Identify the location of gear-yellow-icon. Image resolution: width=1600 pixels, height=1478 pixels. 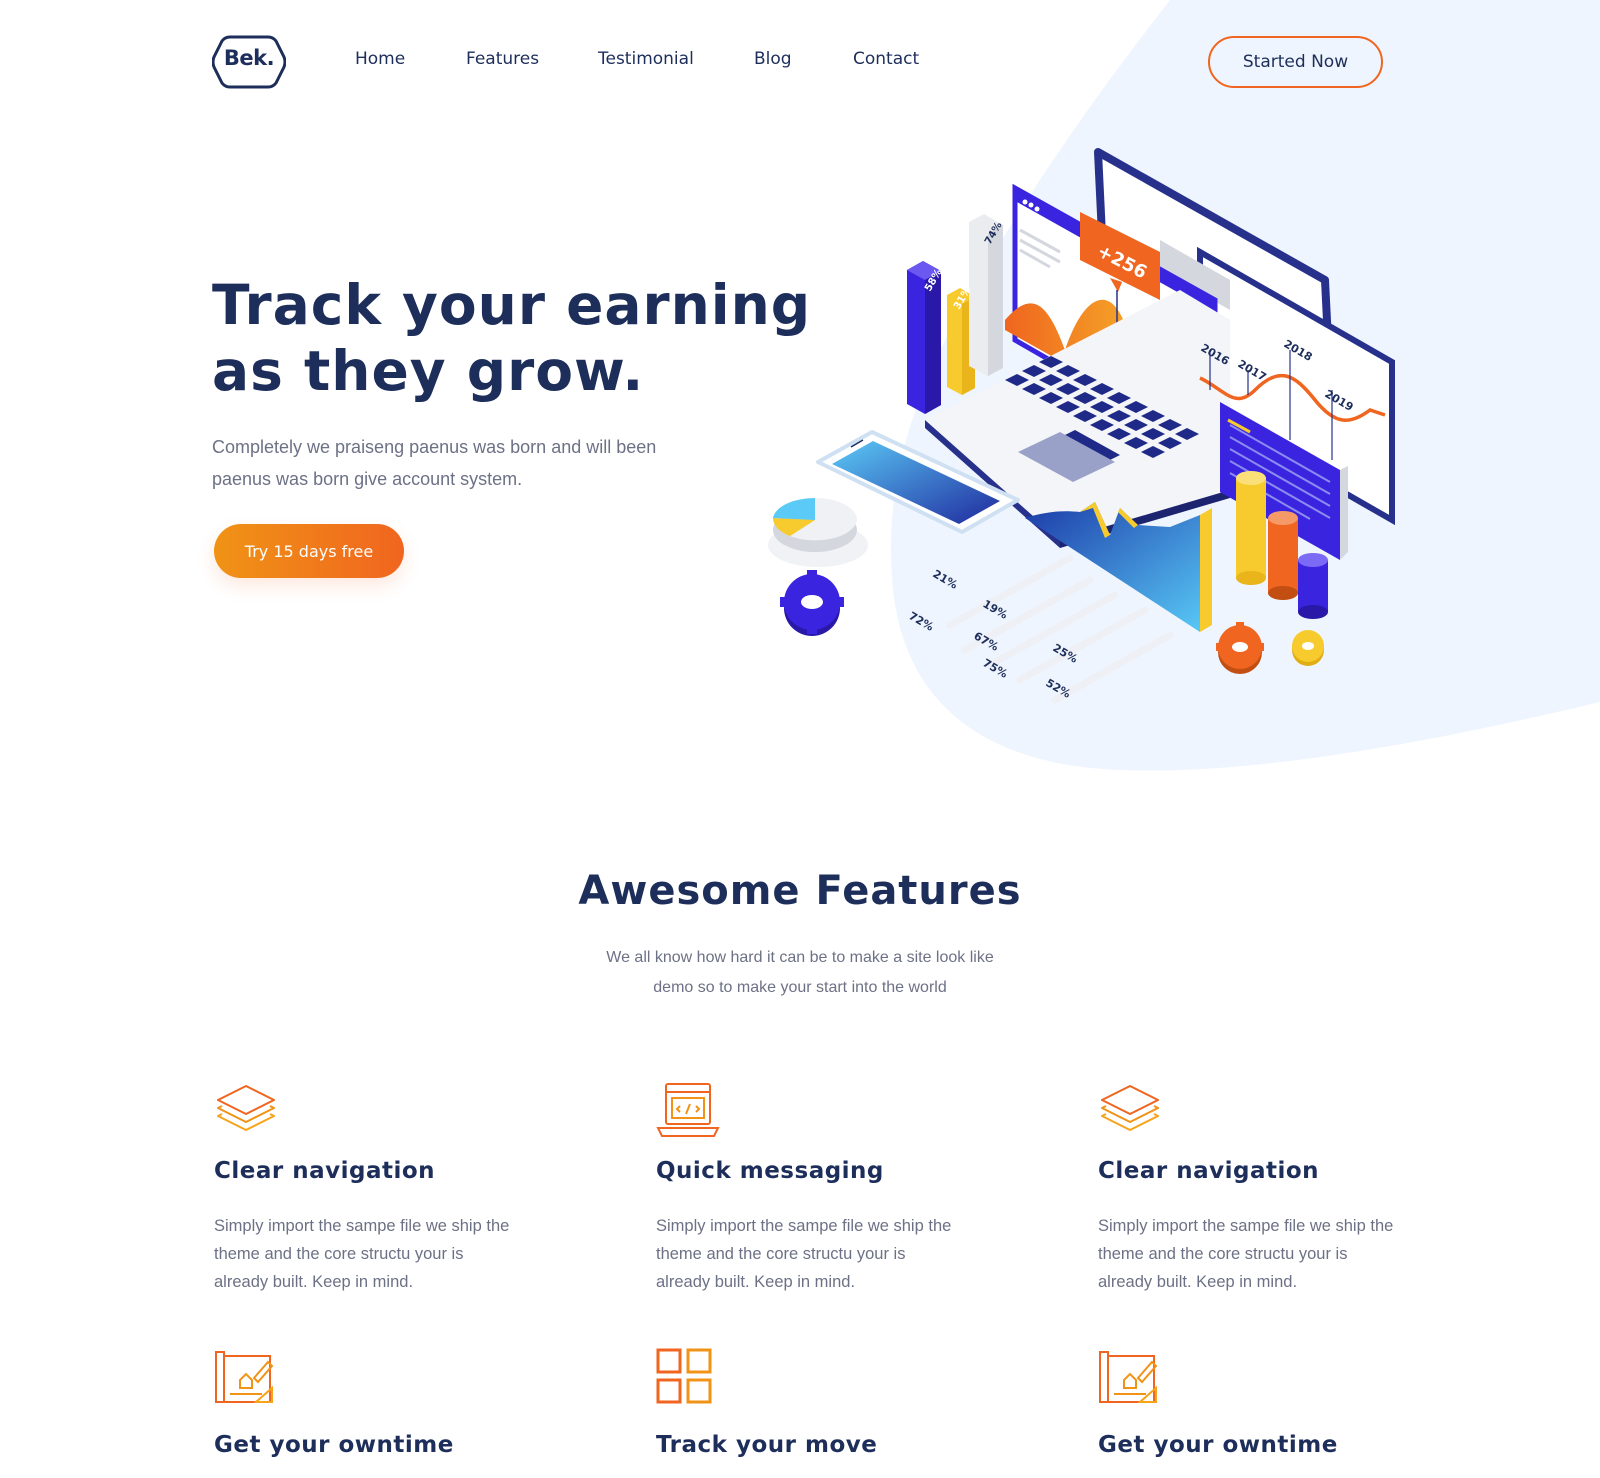
(1308, 648).